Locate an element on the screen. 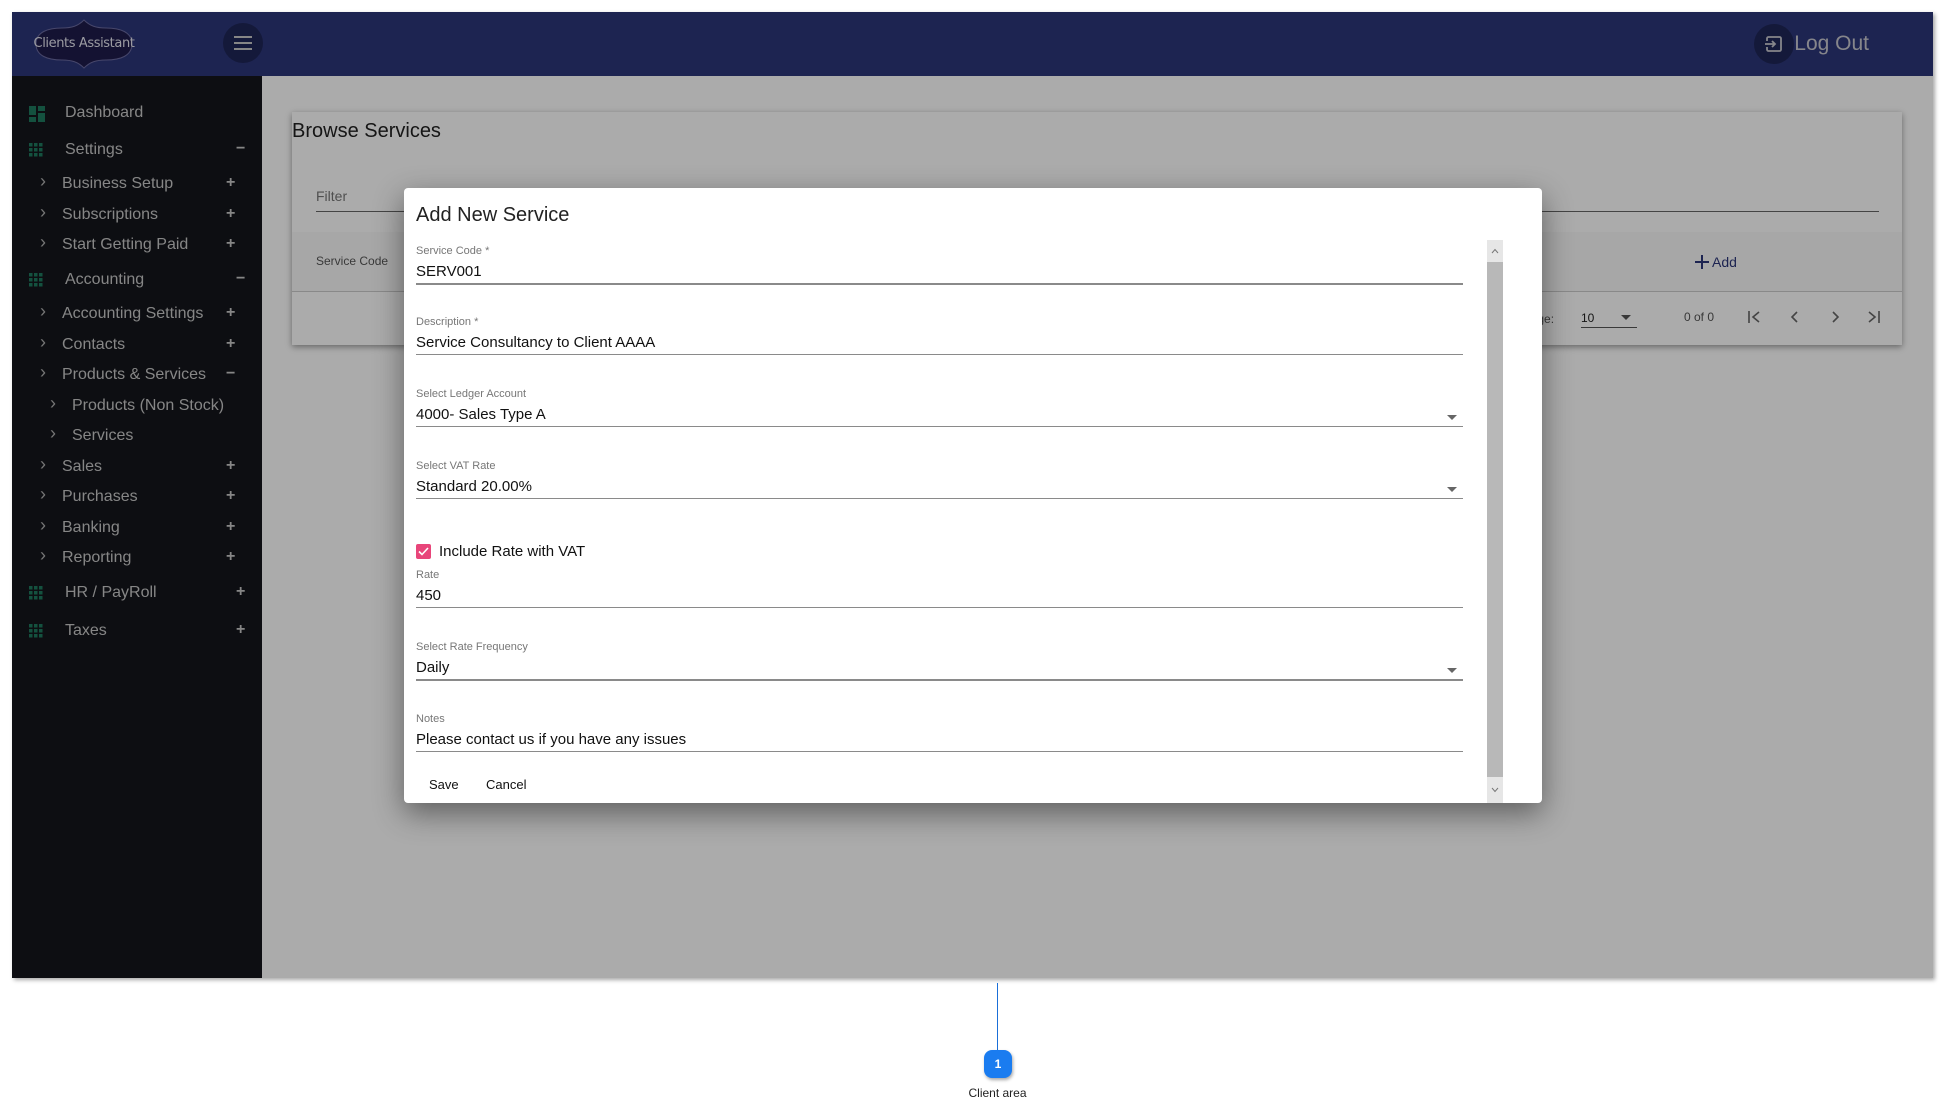 This screenshot has width=1948, height=1114. checkmark-icon is located at coordinates (423, 551).